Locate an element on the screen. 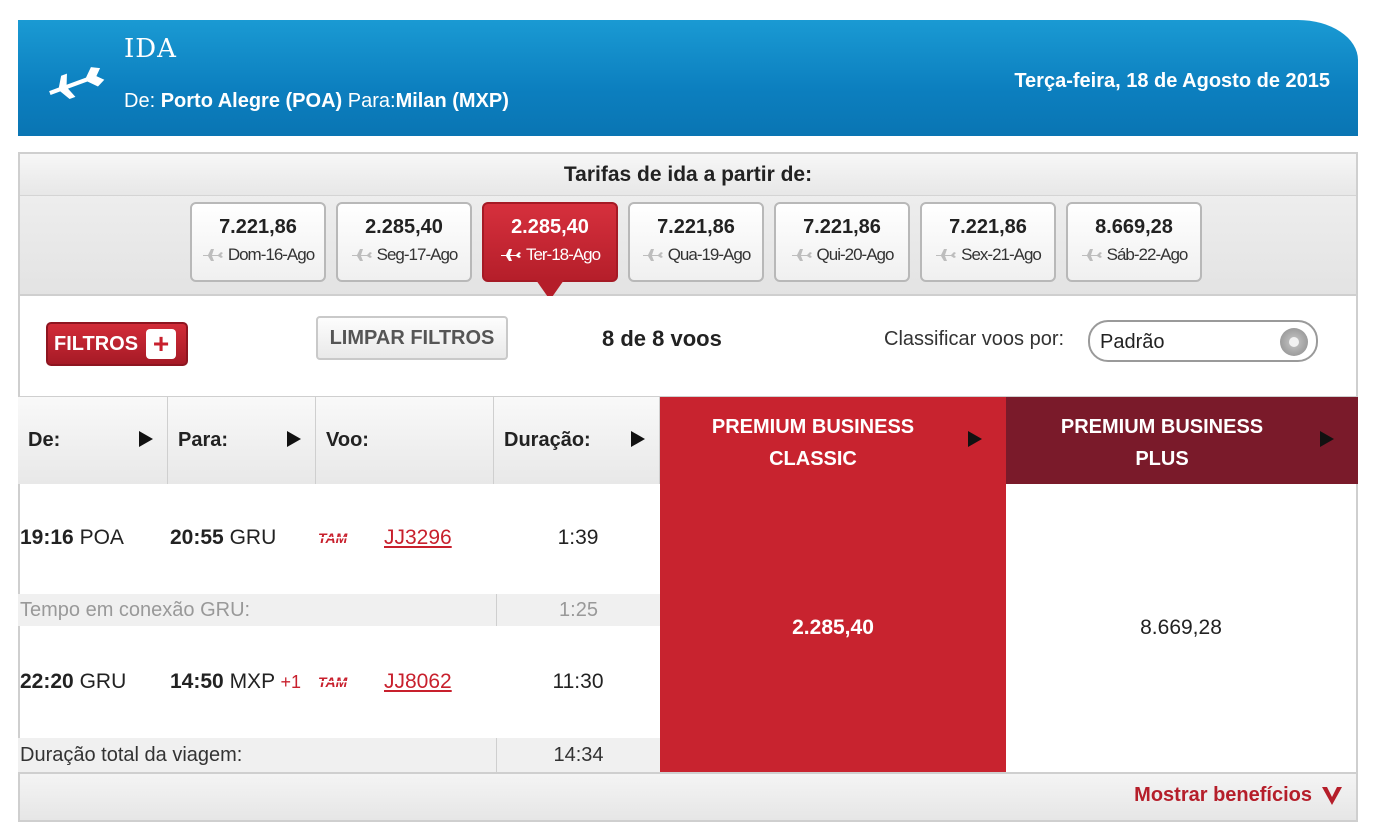 The height and width of the screenshot is (832, 1384). sort-by-from: De: is located at coordinates (93, 440).